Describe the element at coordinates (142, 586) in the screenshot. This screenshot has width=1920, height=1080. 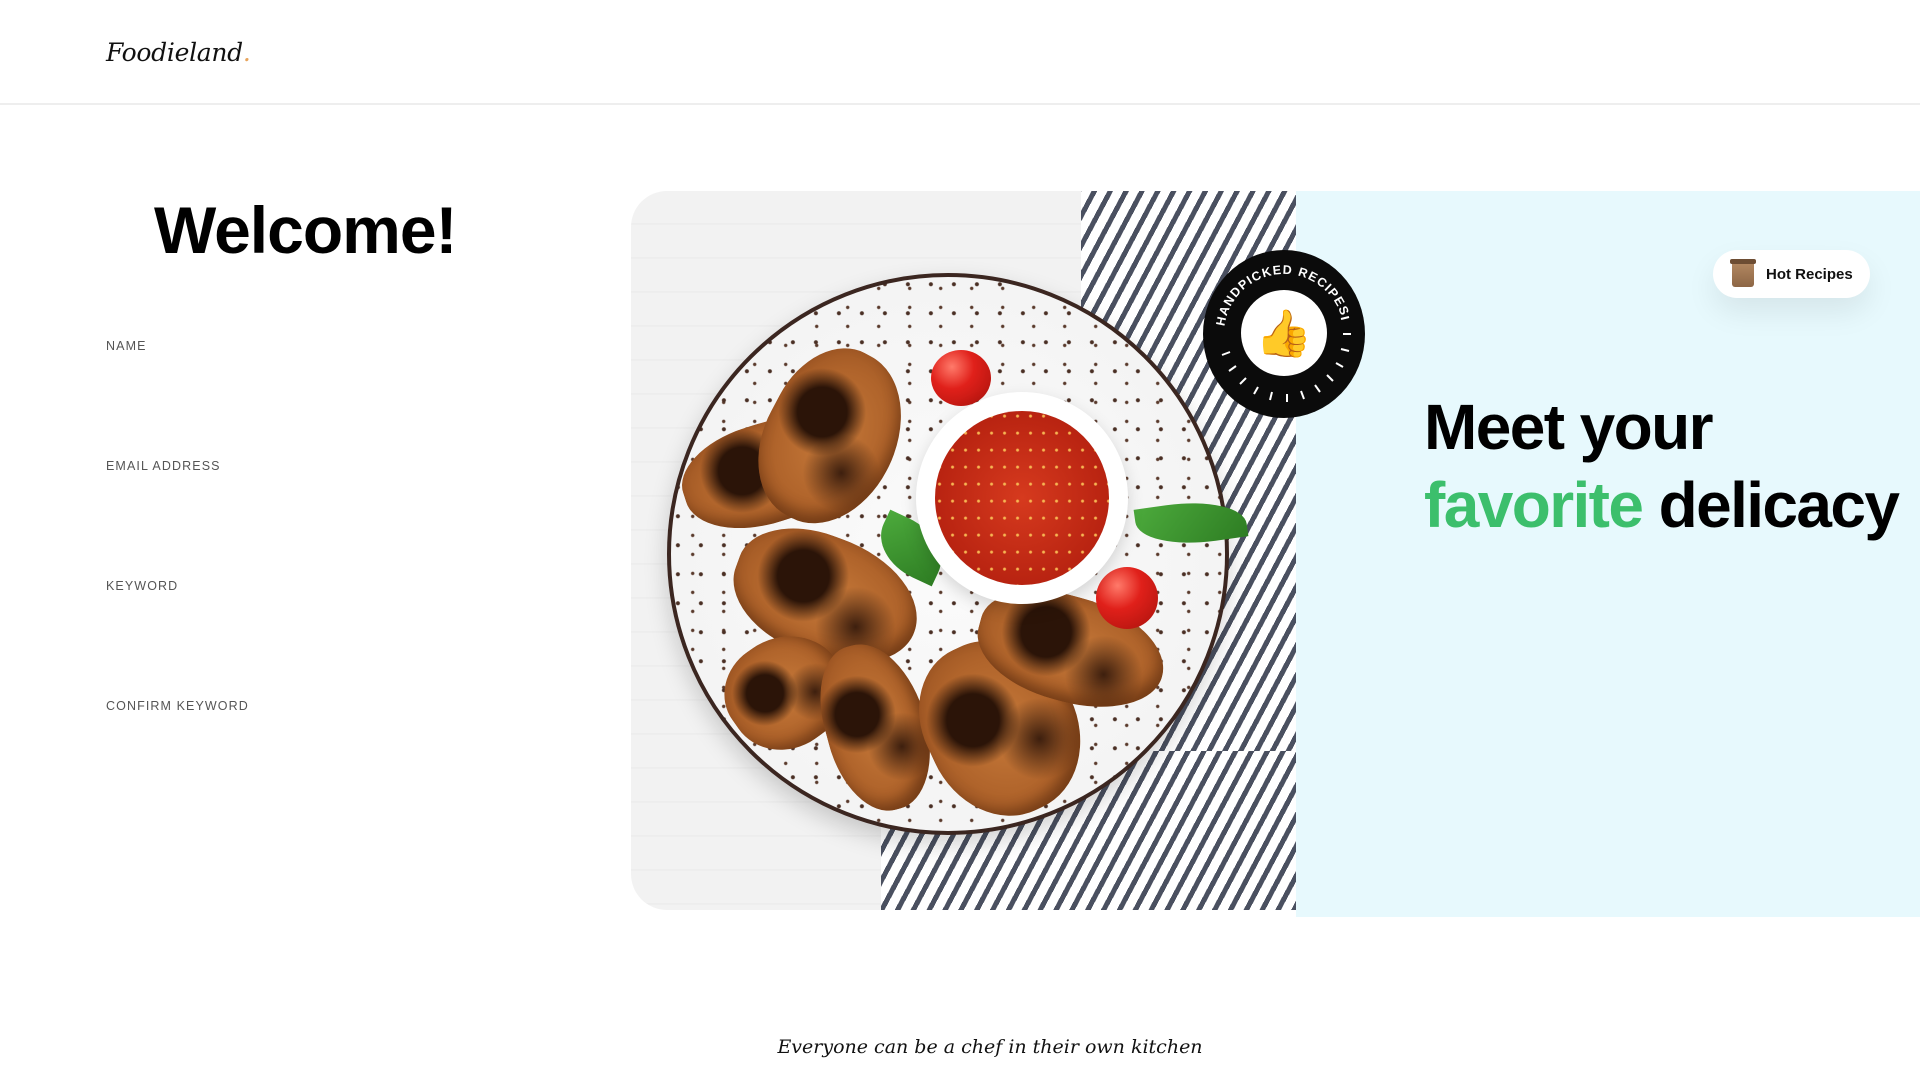
I see `keyword-label: KEYWORD` at that location.